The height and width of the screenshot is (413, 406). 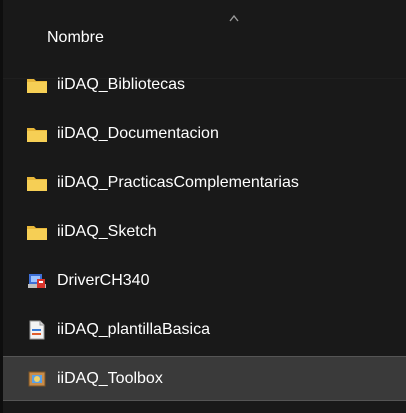 What do you see at coordinates (37, 281) in the screenshot?
I see `installer-icon` at bounding box center [37, 281].